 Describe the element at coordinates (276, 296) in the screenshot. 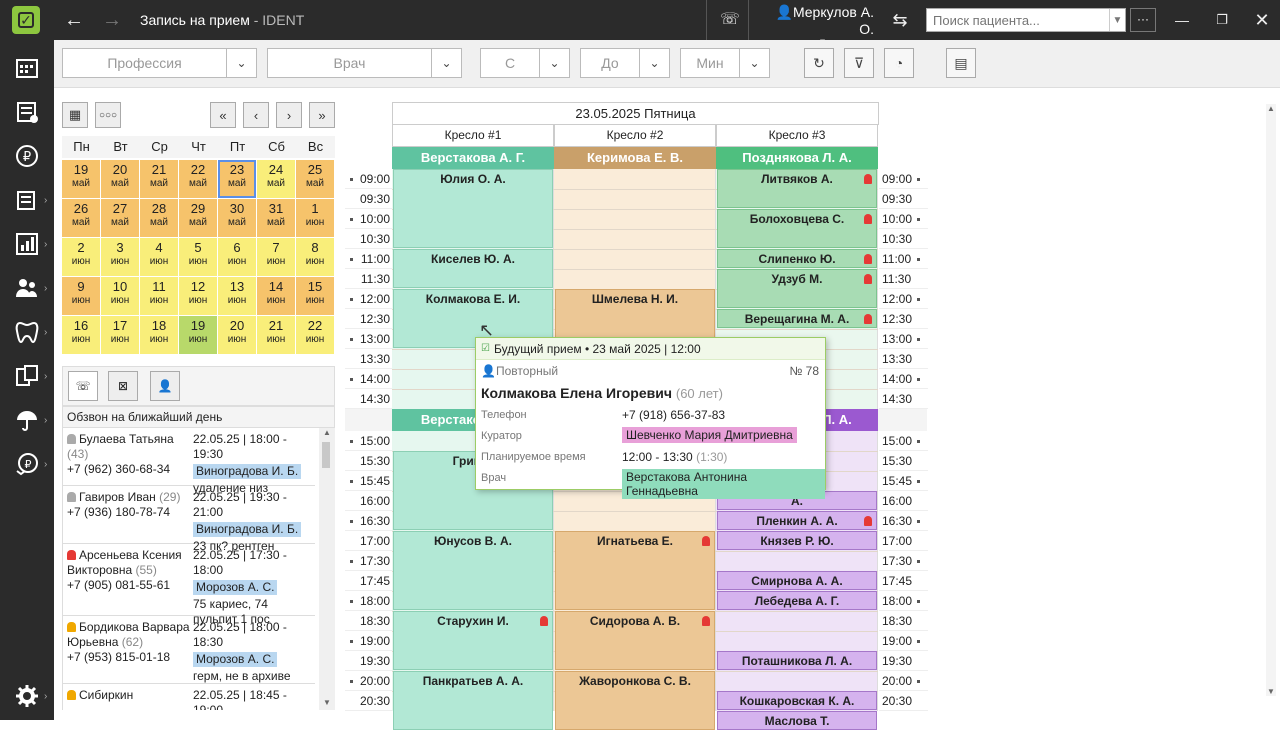

I see `calendar-day: 14 июн` at that location.